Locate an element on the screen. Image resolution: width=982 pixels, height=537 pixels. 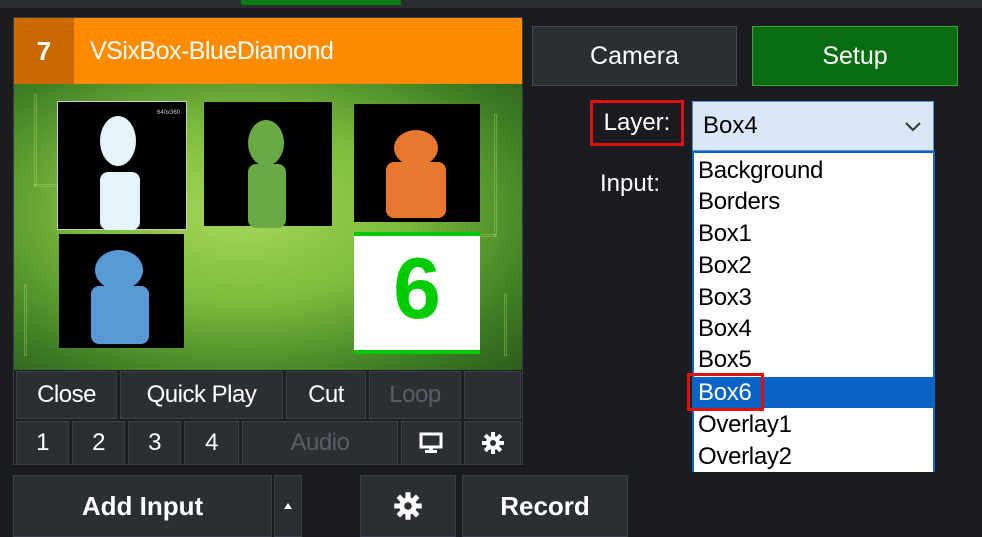
resolution-label: 640x360 is located at coordinates (168, 113).